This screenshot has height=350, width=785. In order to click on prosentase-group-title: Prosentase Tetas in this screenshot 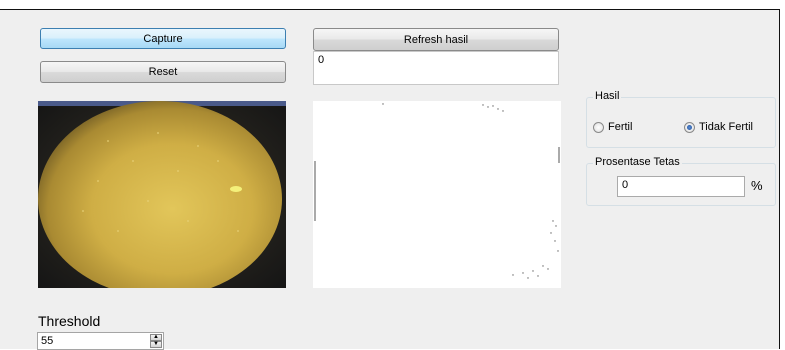, I will do `click(637, 162)`.